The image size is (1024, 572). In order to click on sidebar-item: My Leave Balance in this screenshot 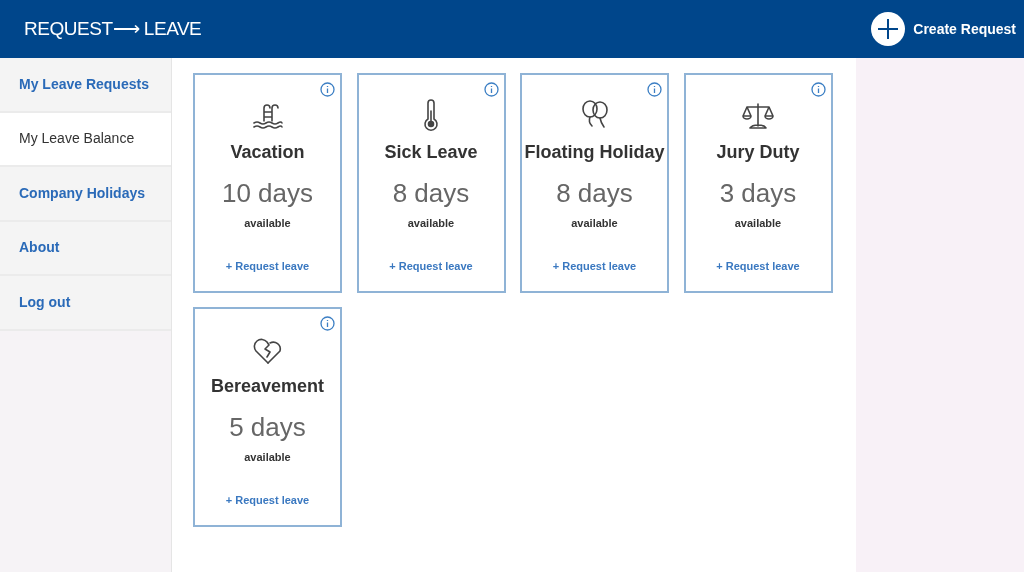, I will do `click(85, 139)`.